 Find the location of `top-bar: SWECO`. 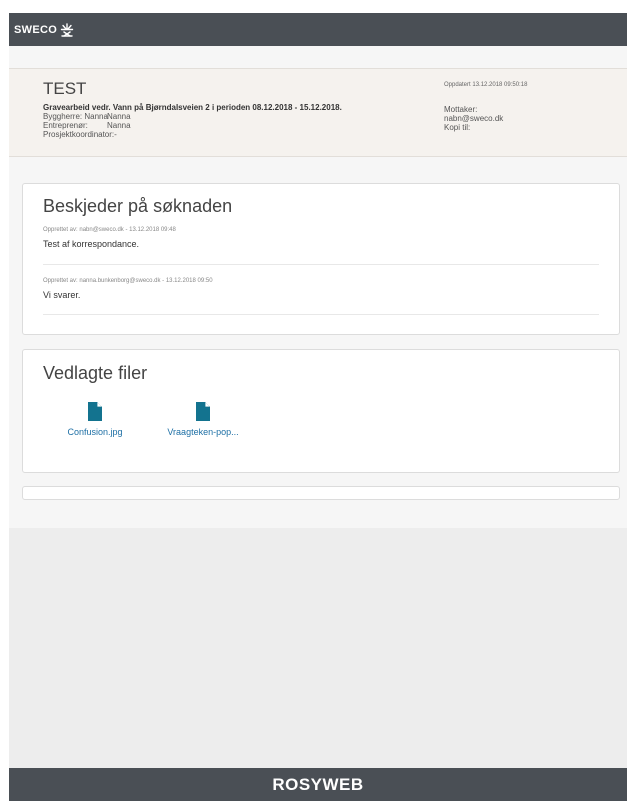

top-bar: SWECO is located at coordinates (318, 29).